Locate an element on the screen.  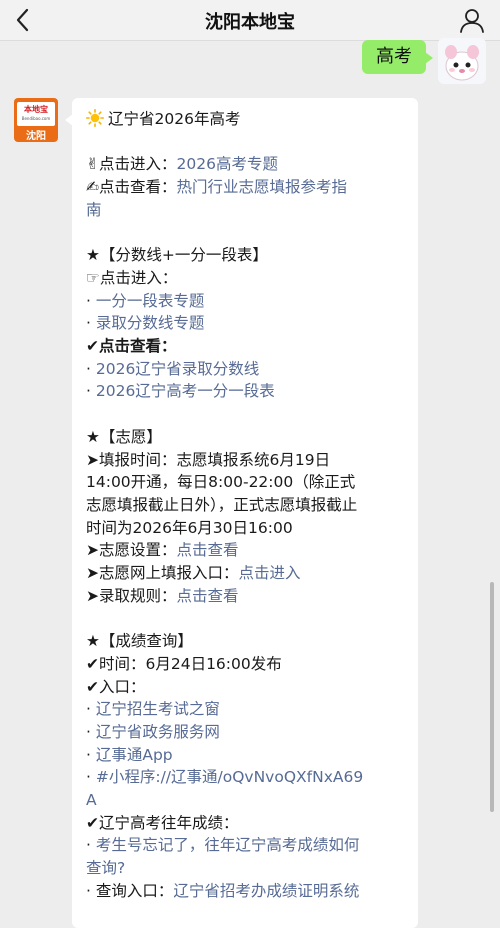
wish-time-text: 时间为2026年6月30日16:00 is located at coordinates (189, 527).